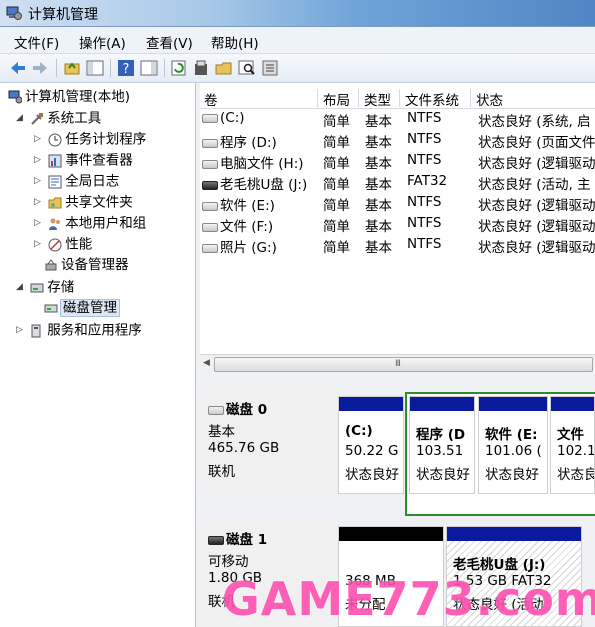 This screenshot has height=627, width=595. I want to click on column-header-filesystem: 文件系统, so click(436, 99).